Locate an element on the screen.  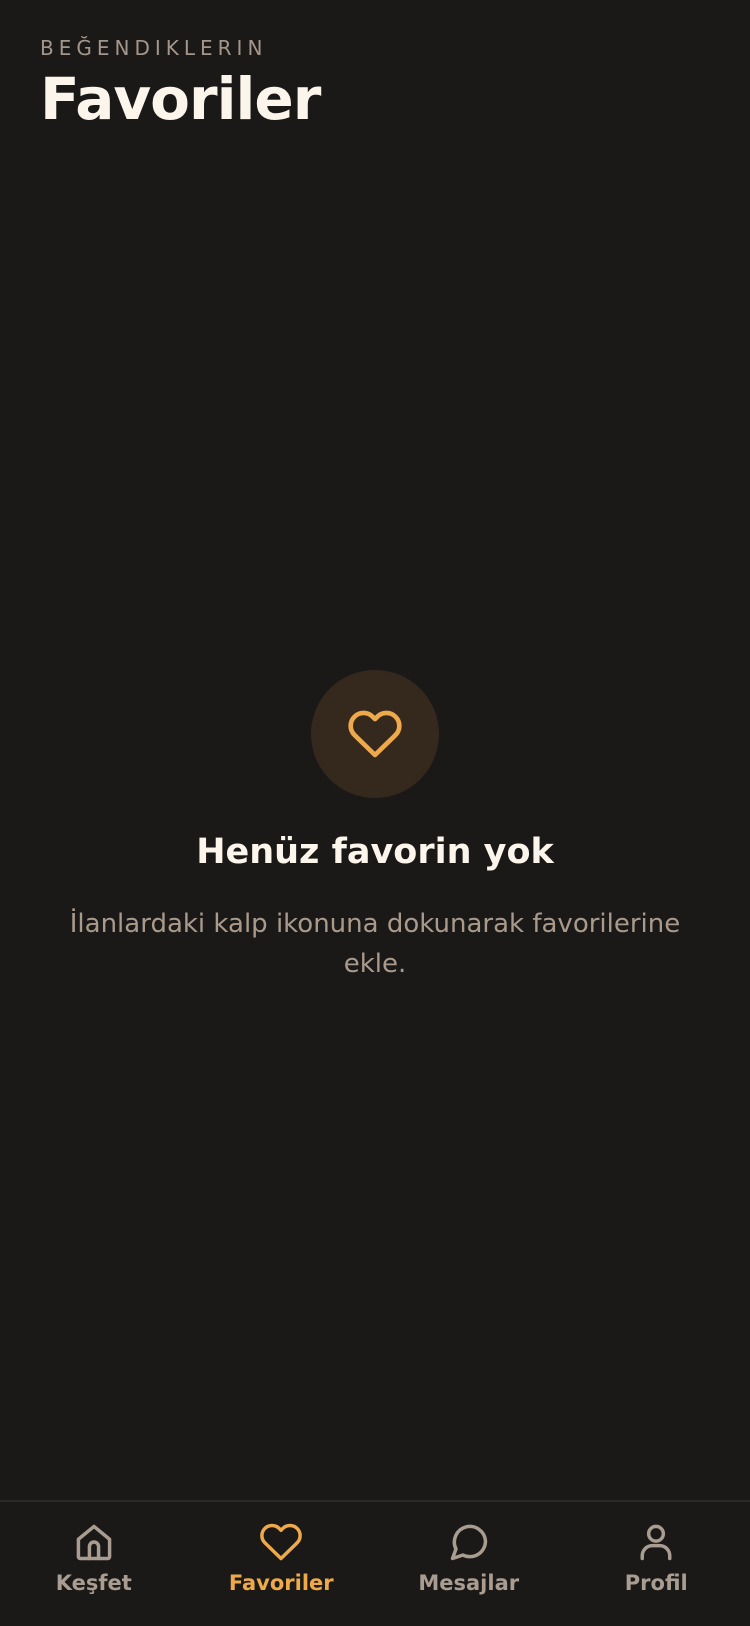
tab-favoriler: Favoriler is located at coordinates (282, 1564).